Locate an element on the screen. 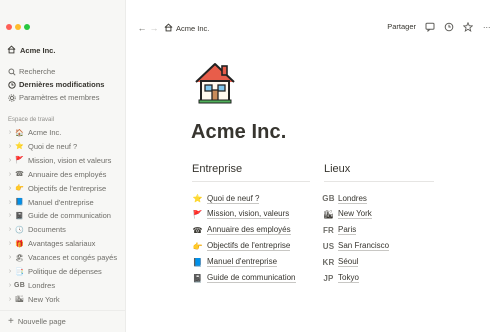 The width and height of the screenshot is (500, 332). page-title: Acme Inc. is located at coordinates (239, 132).